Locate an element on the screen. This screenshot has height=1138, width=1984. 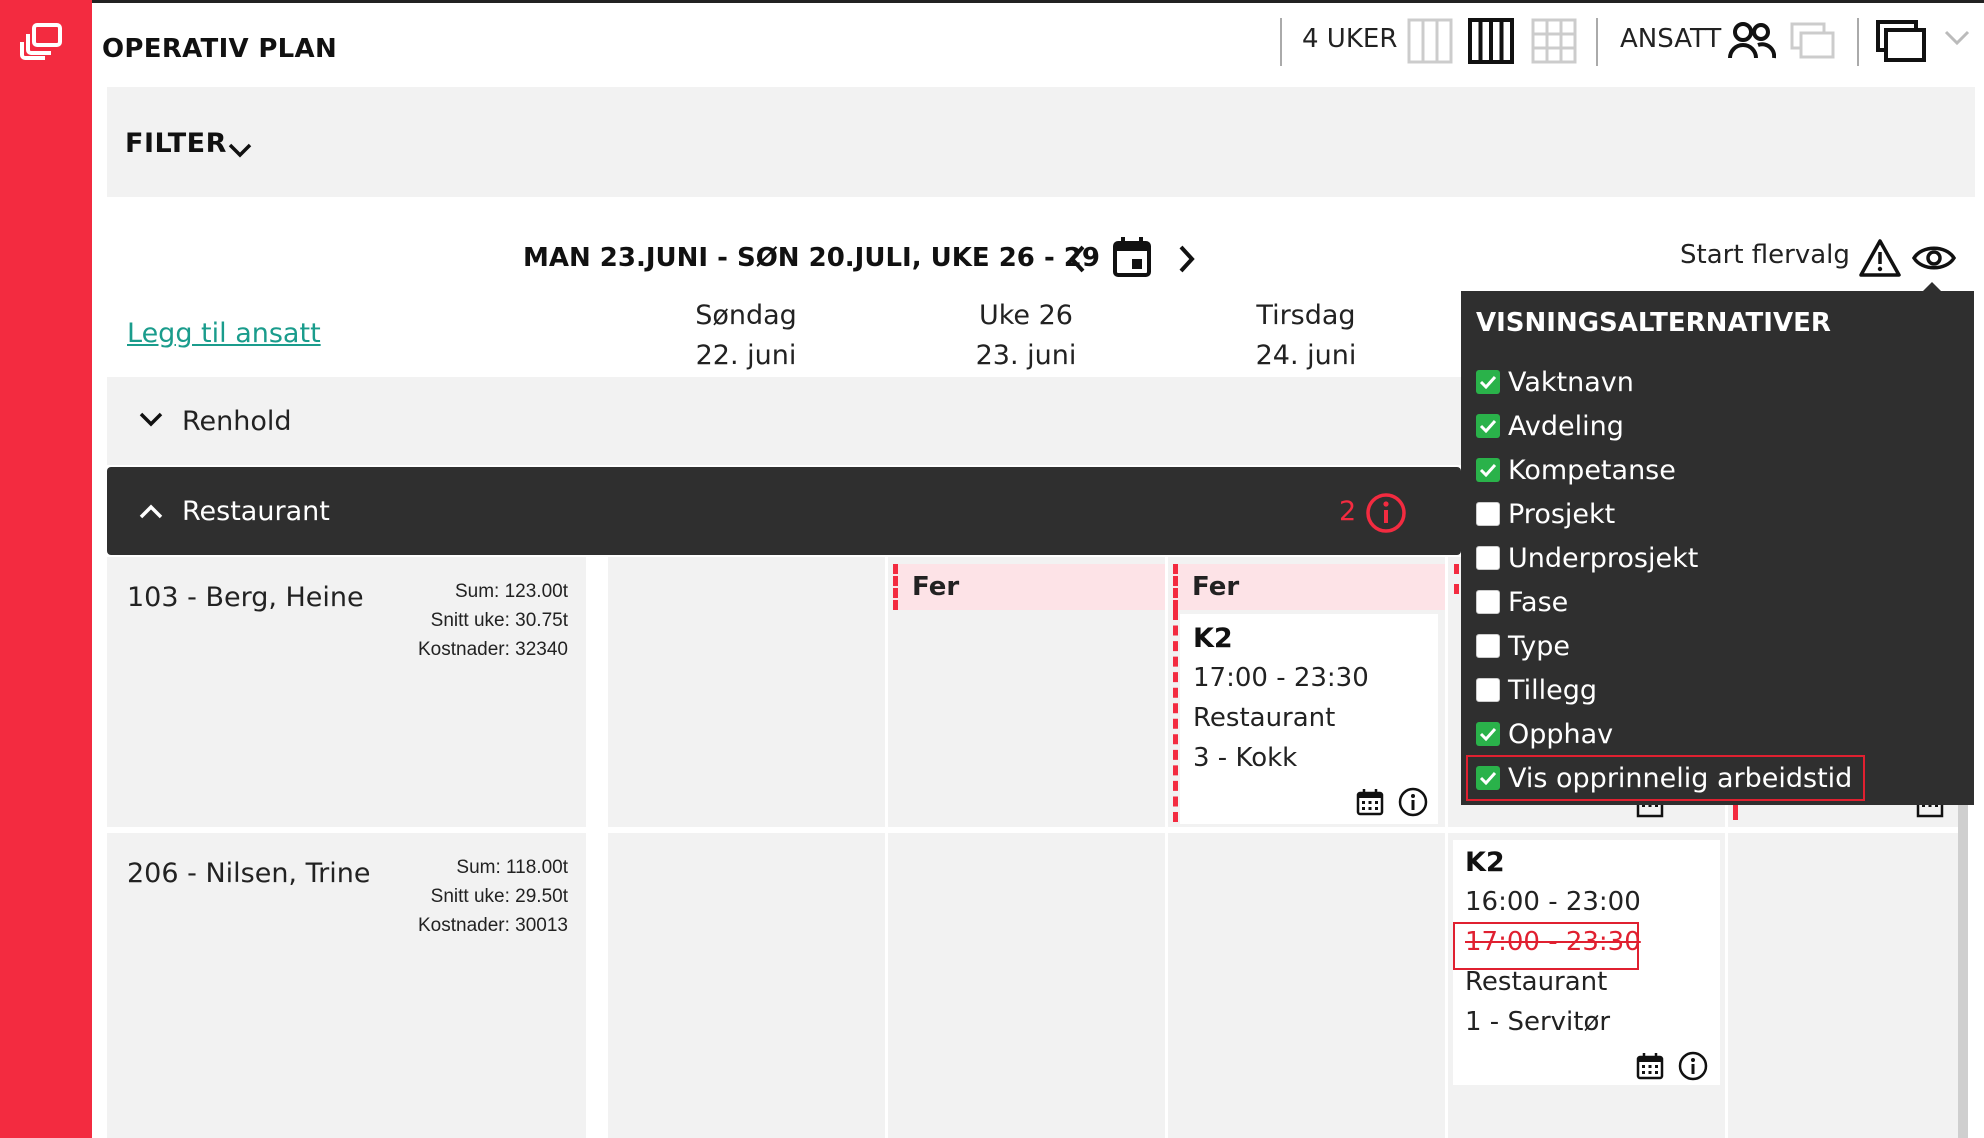
view-grid-icon is located at coordinates (1554, 41).